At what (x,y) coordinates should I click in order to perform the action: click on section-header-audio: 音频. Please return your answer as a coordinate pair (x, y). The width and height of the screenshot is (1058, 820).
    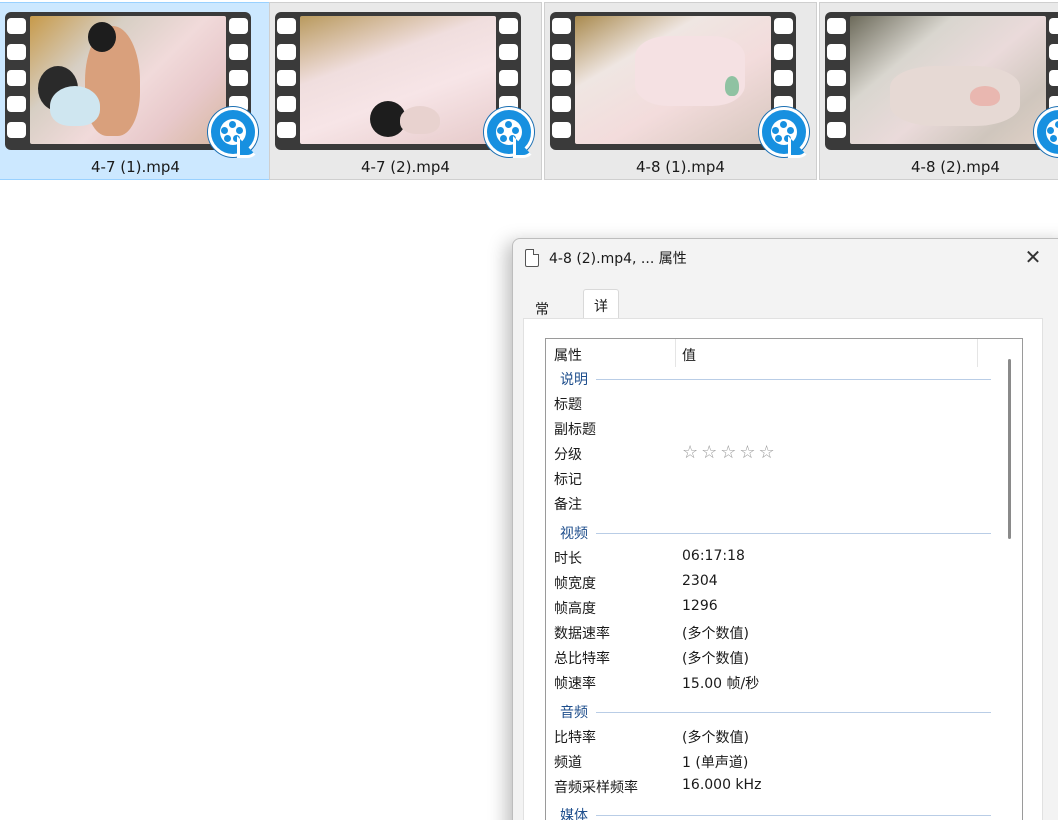
    Looking at the image, I should click on (768, 711).